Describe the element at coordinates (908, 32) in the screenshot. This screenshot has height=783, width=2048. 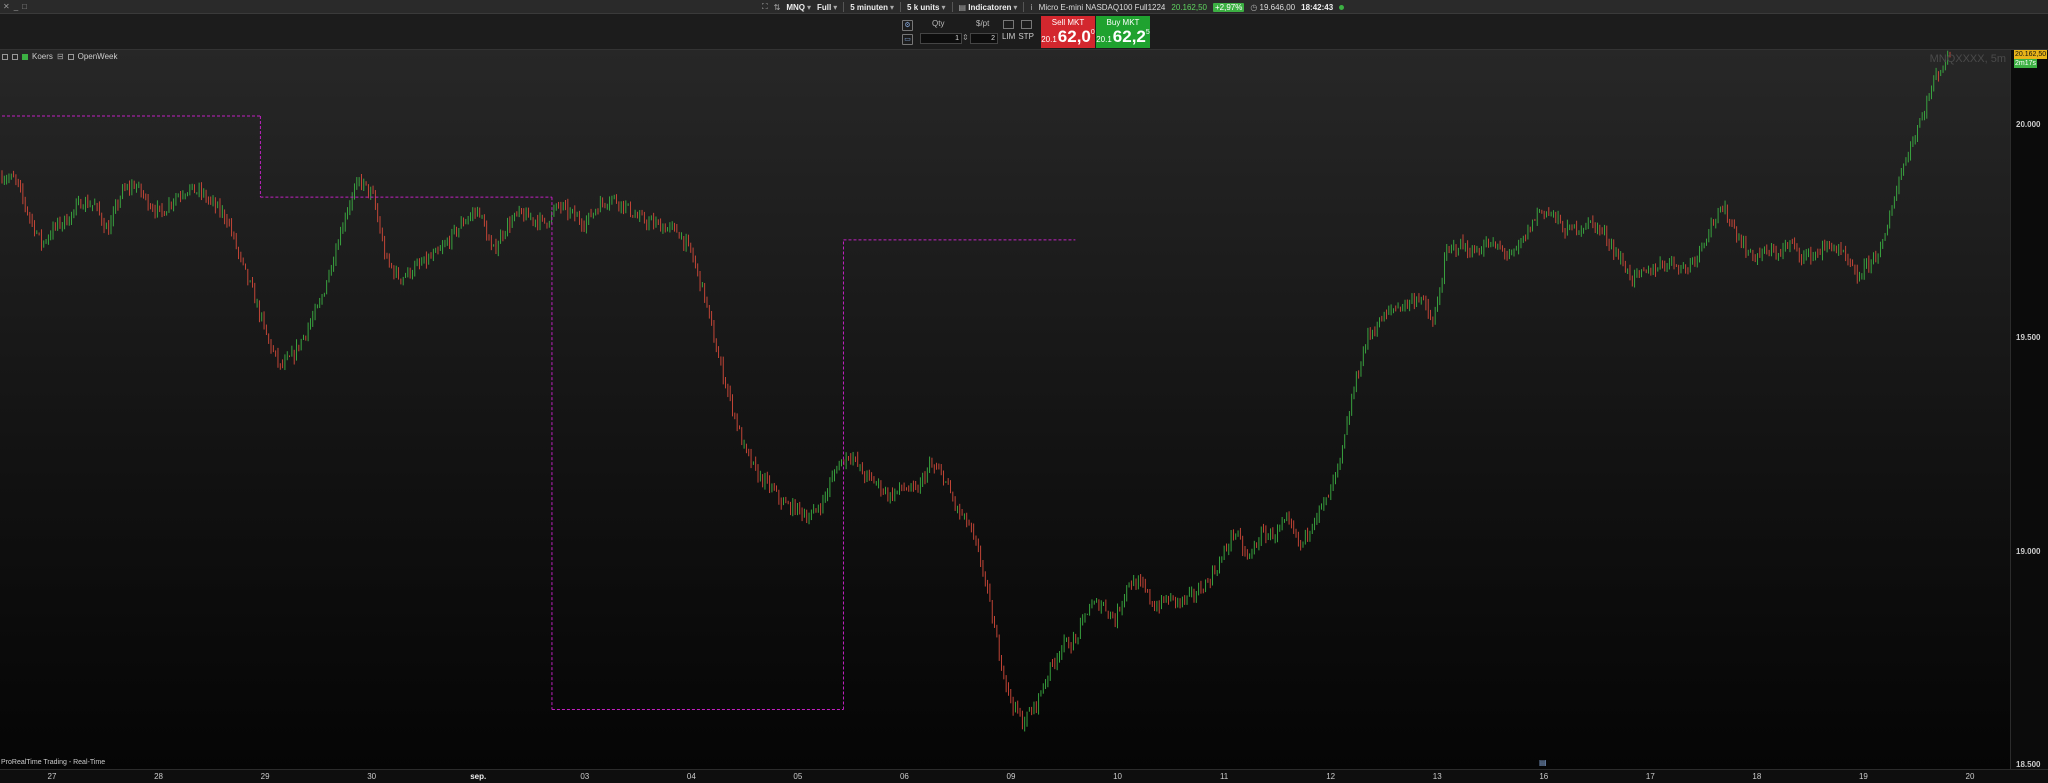
I see `order-tools: ⚙ ▭` at that location.